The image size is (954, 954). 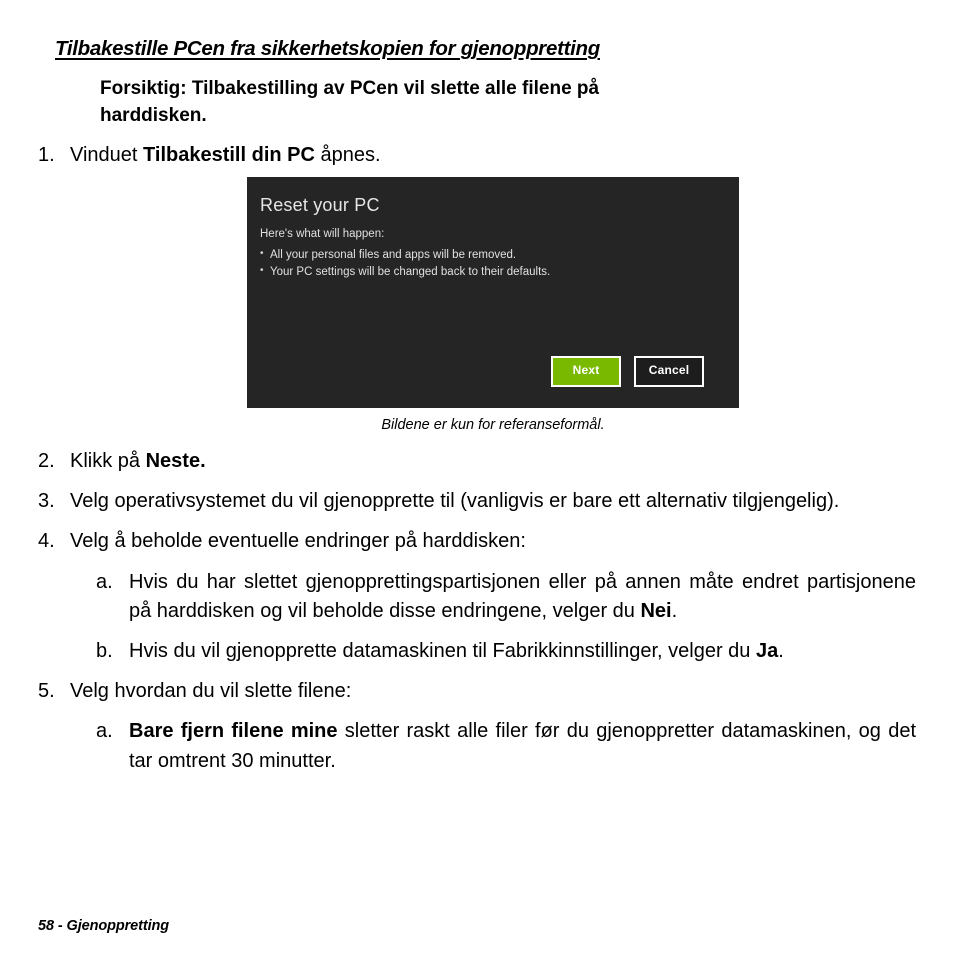 What do you see at coordinates (656, 610) in the screenshot?
I see `substep-4a-bold: Nei` at bounding box center [656, 610].